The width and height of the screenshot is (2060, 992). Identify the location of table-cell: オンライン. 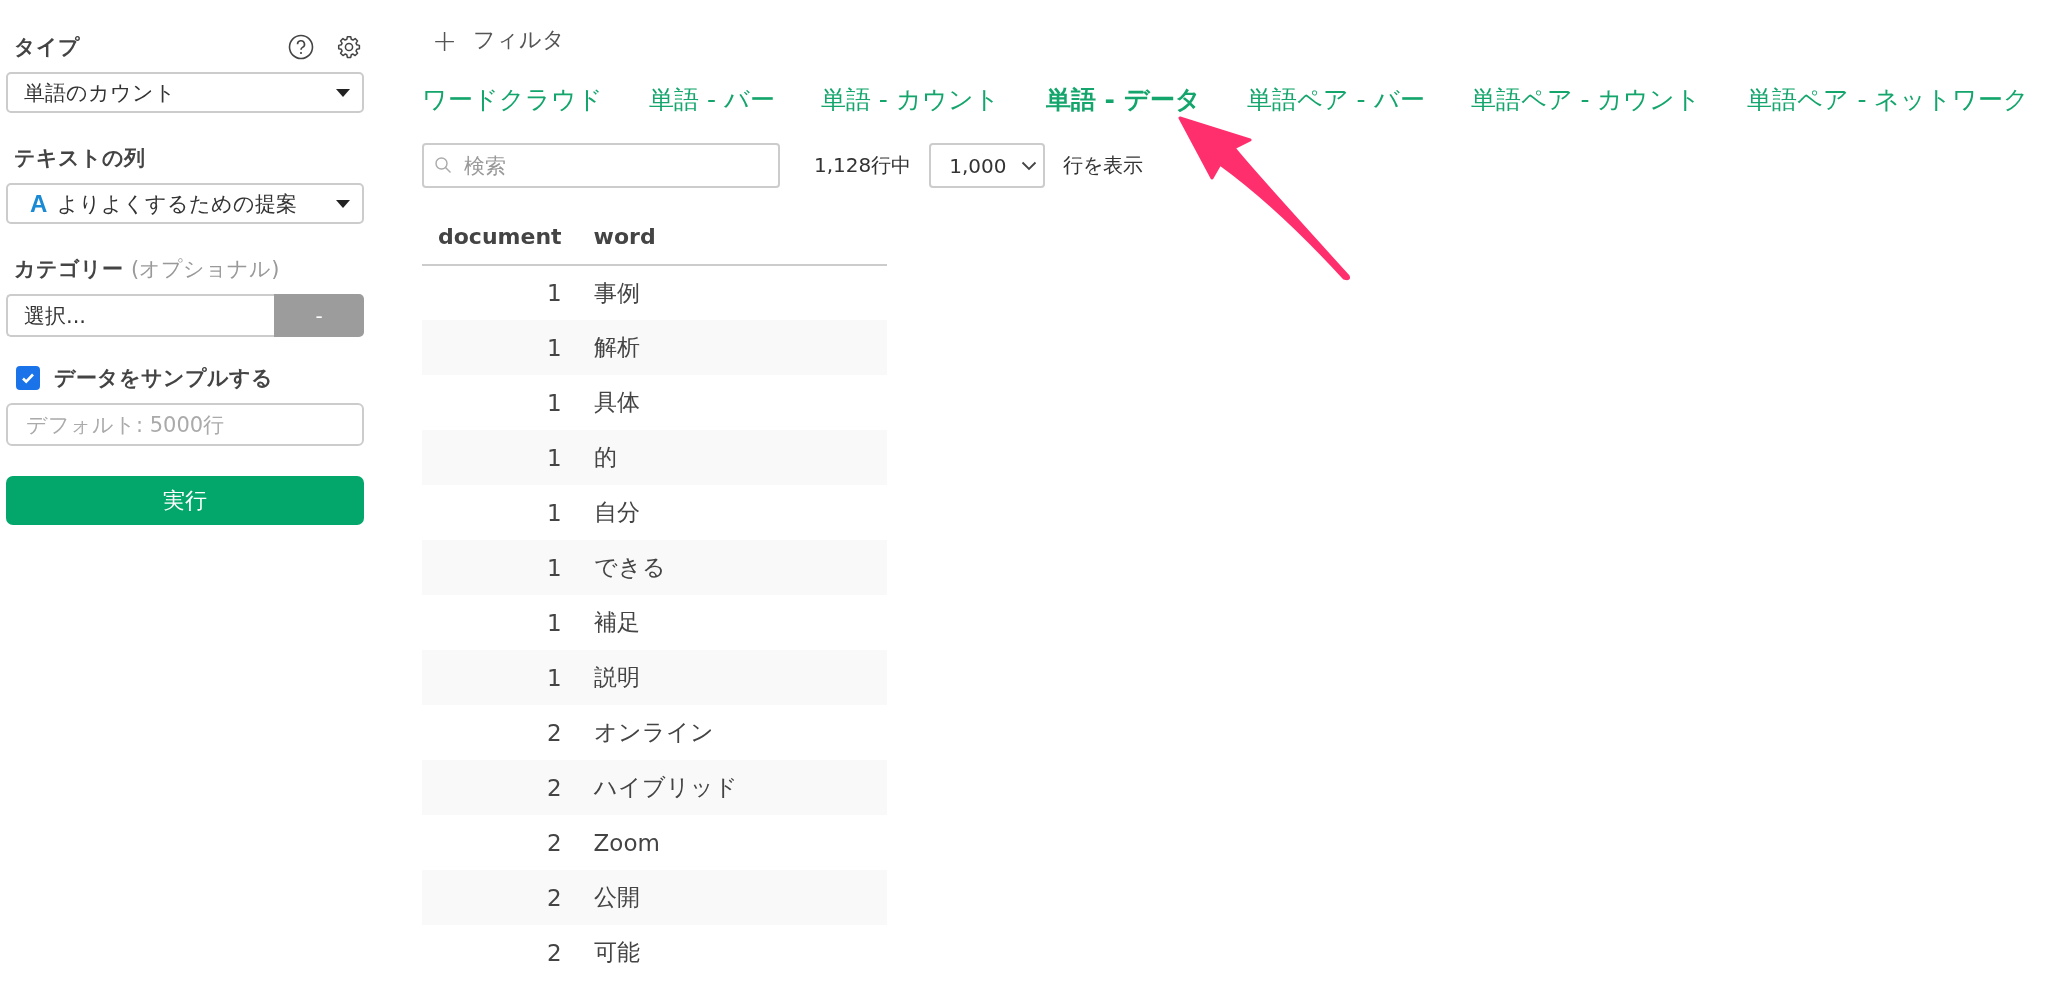
(732, 732).